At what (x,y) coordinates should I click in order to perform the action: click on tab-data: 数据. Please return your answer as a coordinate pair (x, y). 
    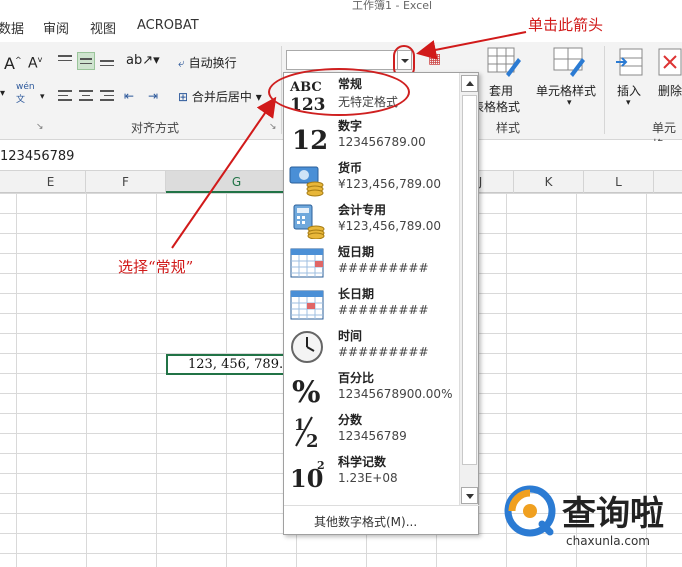
    Looking at the image, I should click on (12, 27).